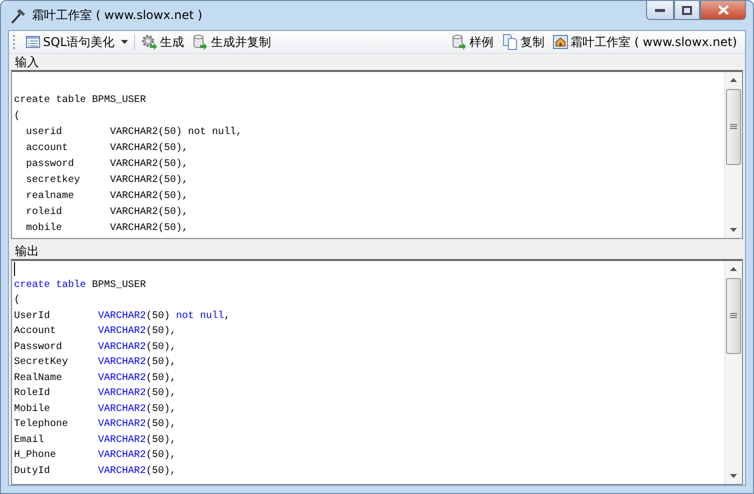 The image size is (754, 494). I want to click on code-line: Email VARCHAR2(50),, so click(95, 440).